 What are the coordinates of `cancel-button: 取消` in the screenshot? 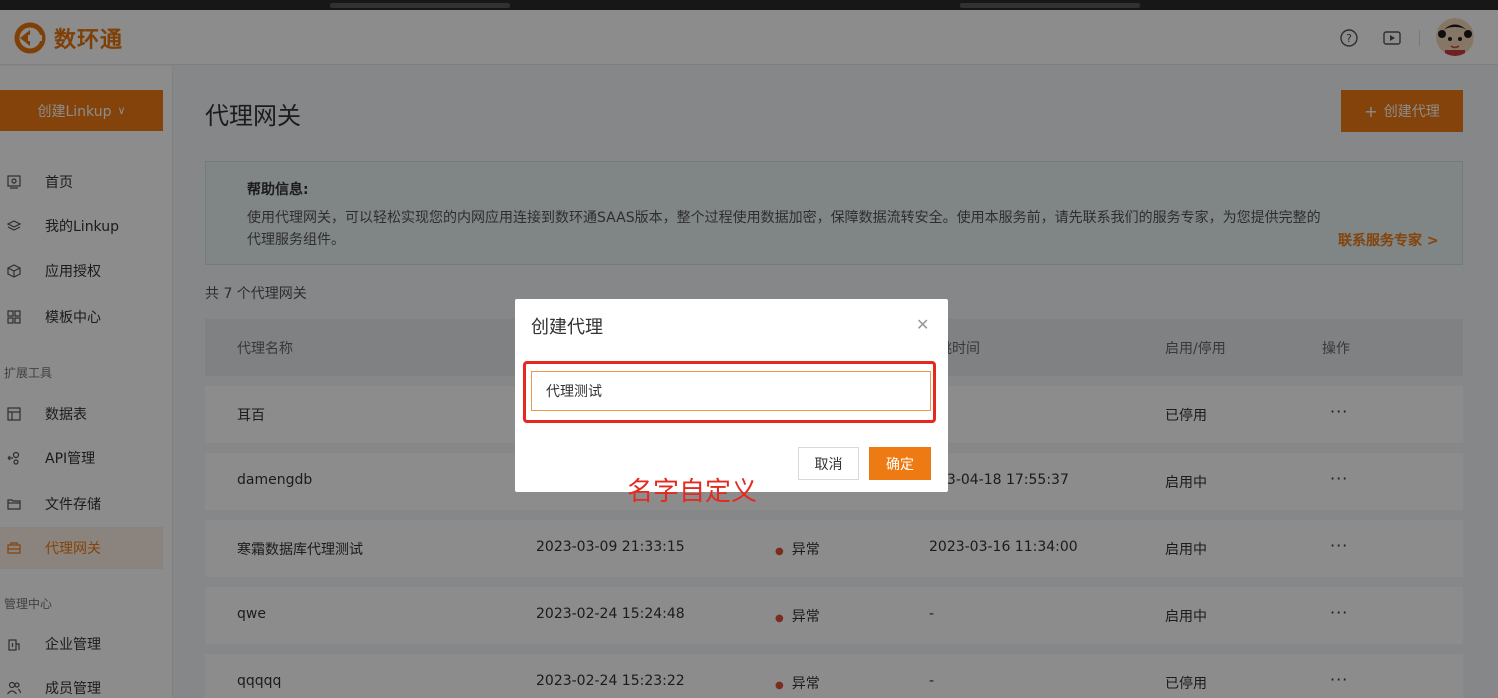 It's located at (828, 463).